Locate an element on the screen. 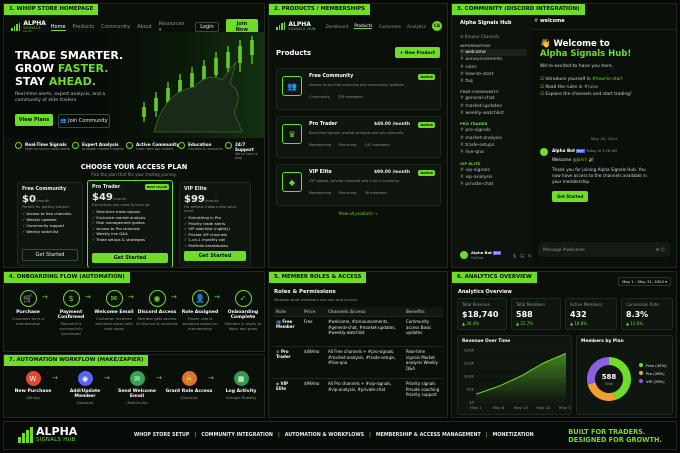  channel-item: # vip-signals is located at coordinates (493, 170).